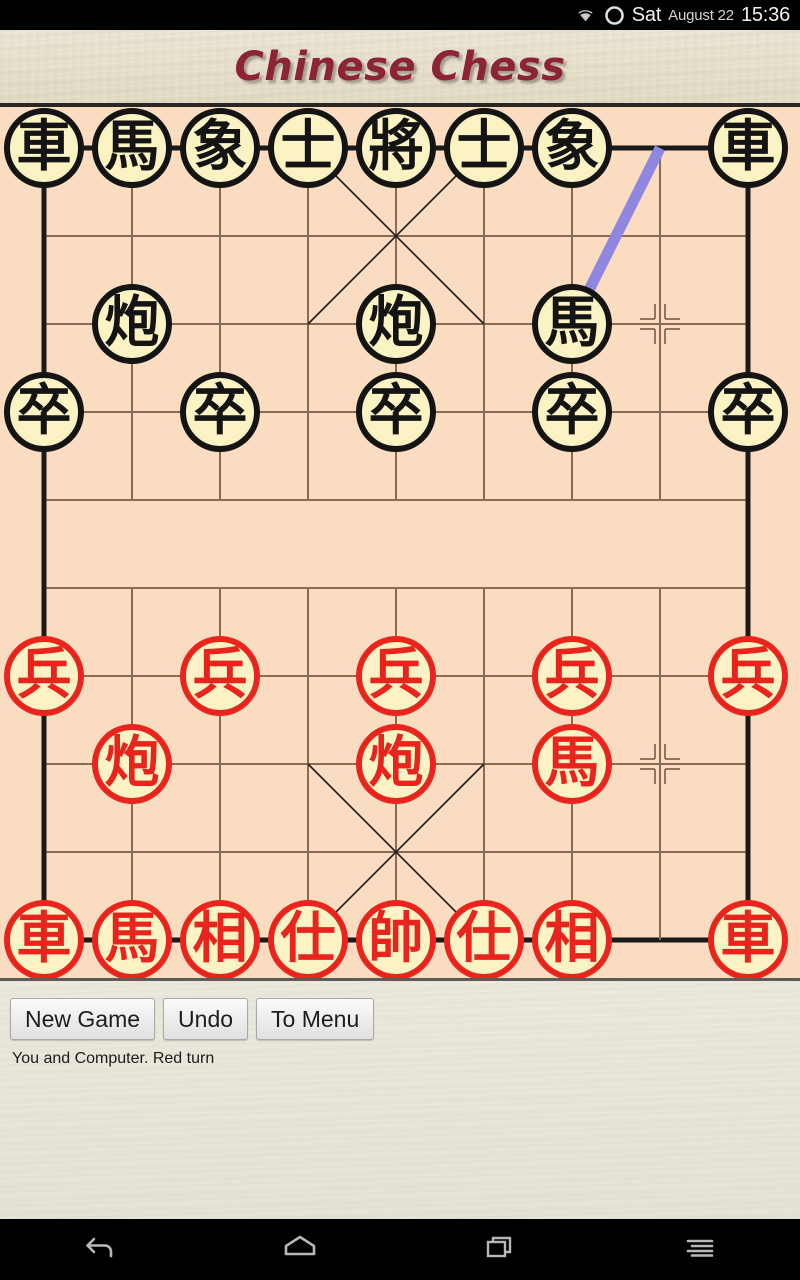 The width and height of the screenshot is (800, 1280). I want to click on button-row: New Game Undo To Menu, so click(192, 1019).